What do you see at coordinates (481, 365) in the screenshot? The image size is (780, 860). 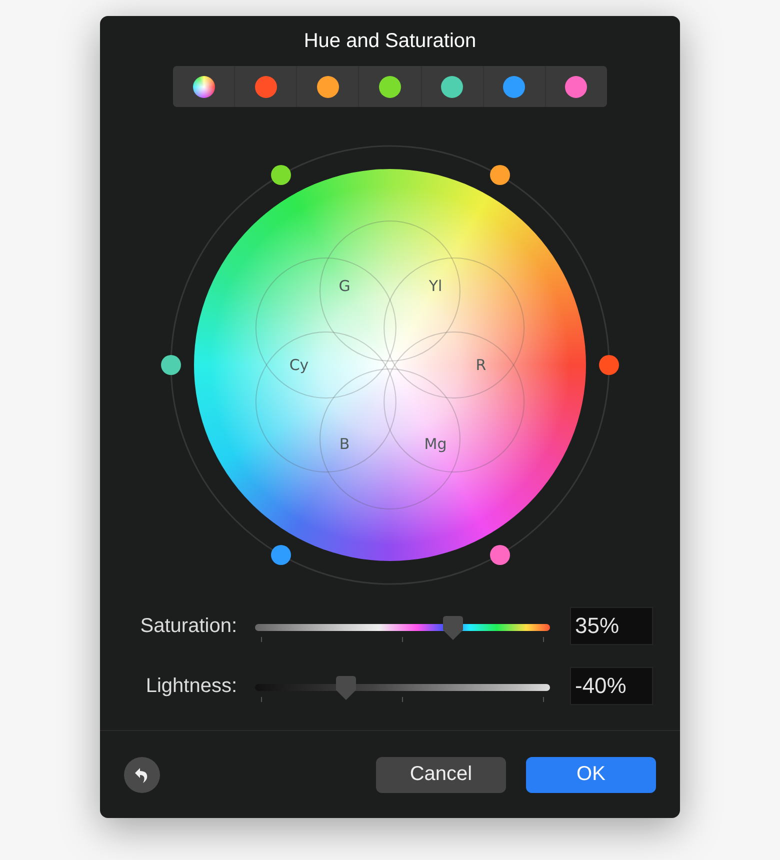 I see `hue-label: R` at bounding box center [481, 365].